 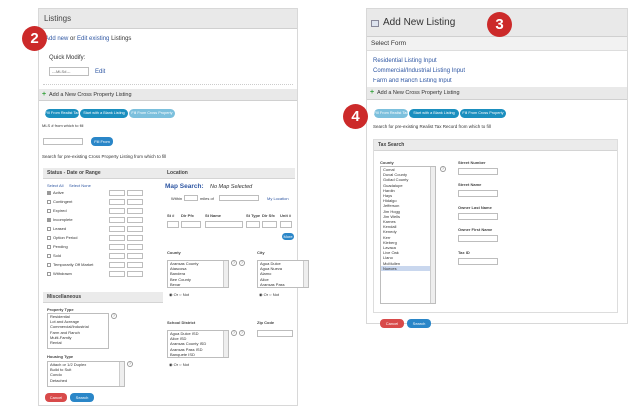 I want to click on tax-id-input, so click(x=478, y=261).